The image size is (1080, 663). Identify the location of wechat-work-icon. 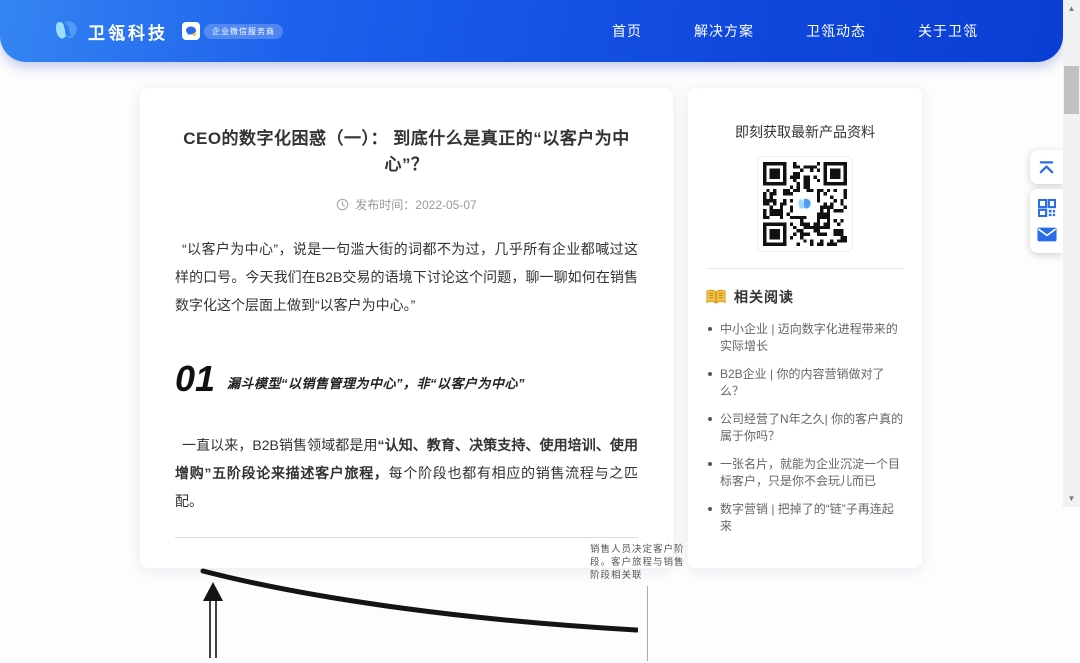
(191, 31).